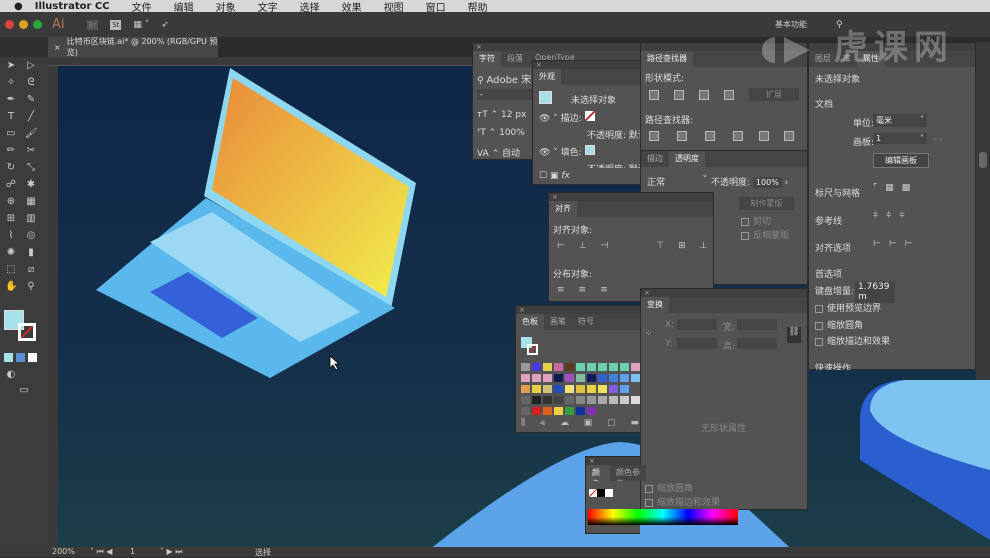 The width and height of the screenshot is (990, 558). I want to click on menu-view: 视图, so click(394, 6).